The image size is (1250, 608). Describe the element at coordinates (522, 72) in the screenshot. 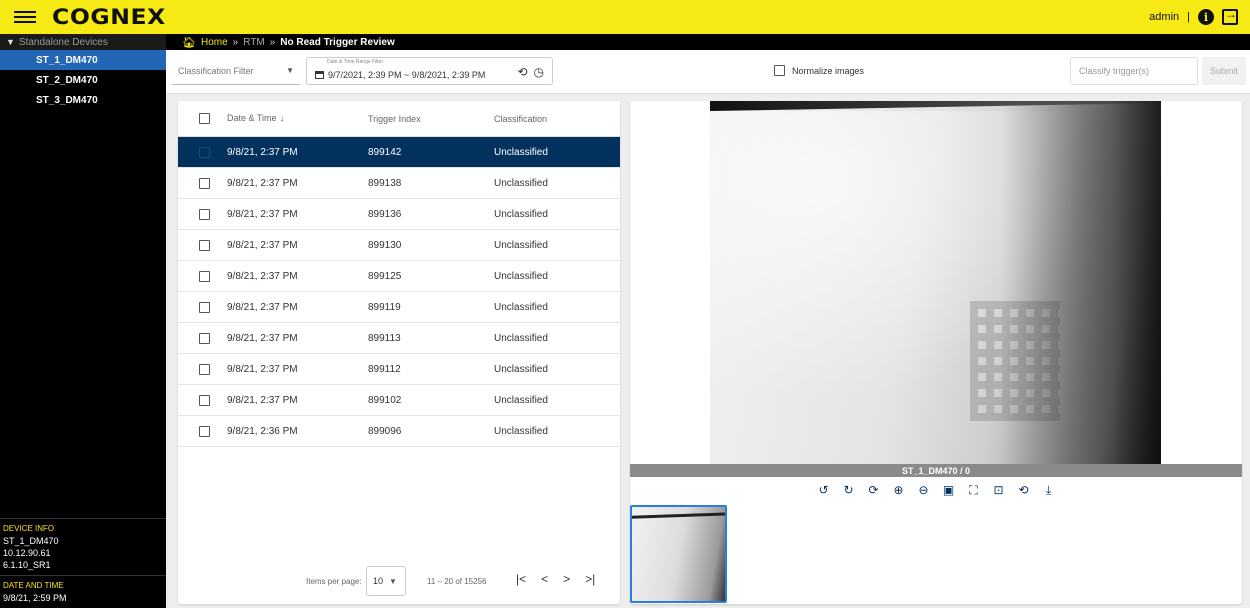

I see `history-icon: ⟲` at that location.